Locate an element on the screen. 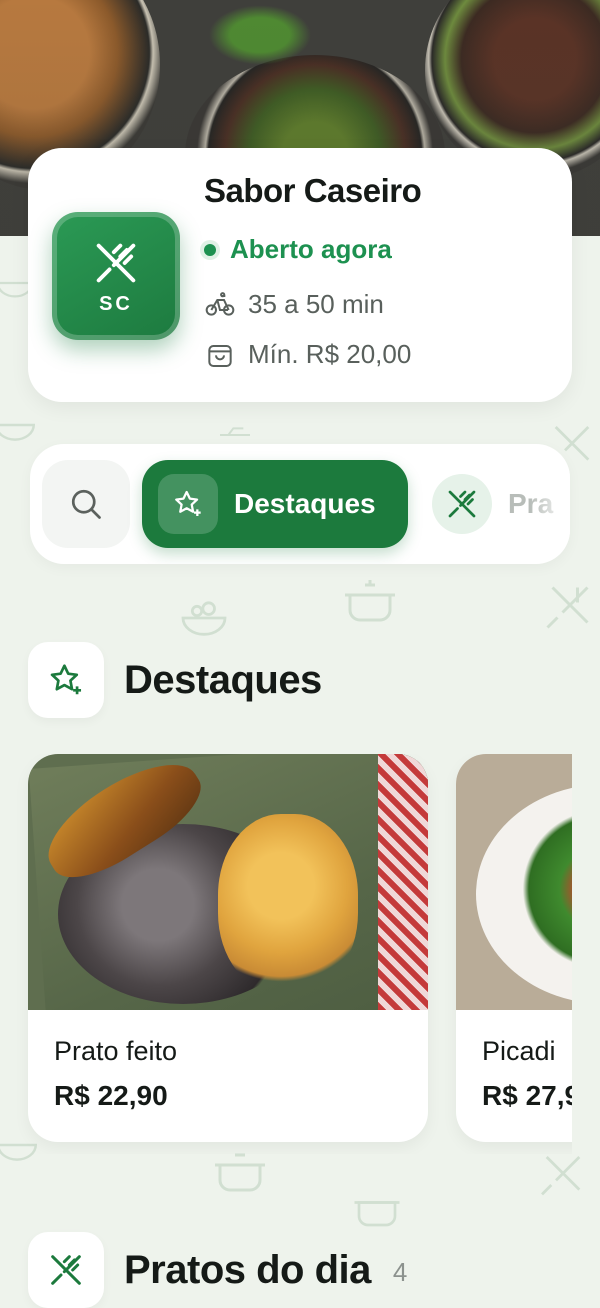  product-price: R$ 27,9 is located at coordinates (527, 1095).